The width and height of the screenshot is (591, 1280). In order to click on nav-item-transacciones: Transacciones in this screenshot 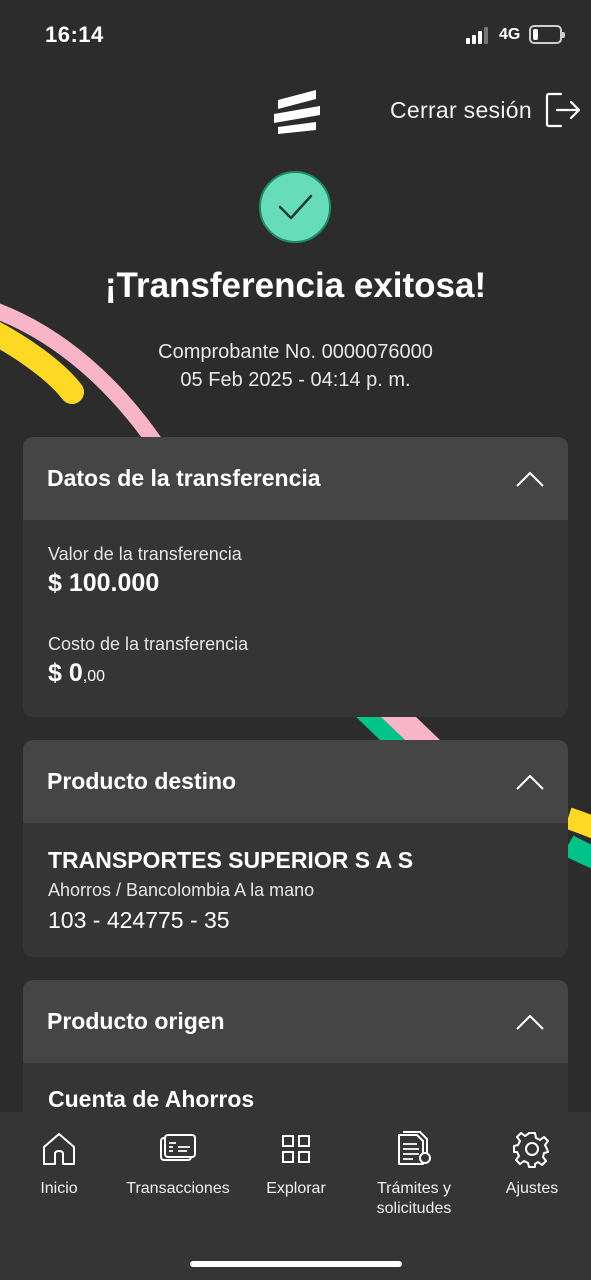, I will do `click(178, 1164)`.